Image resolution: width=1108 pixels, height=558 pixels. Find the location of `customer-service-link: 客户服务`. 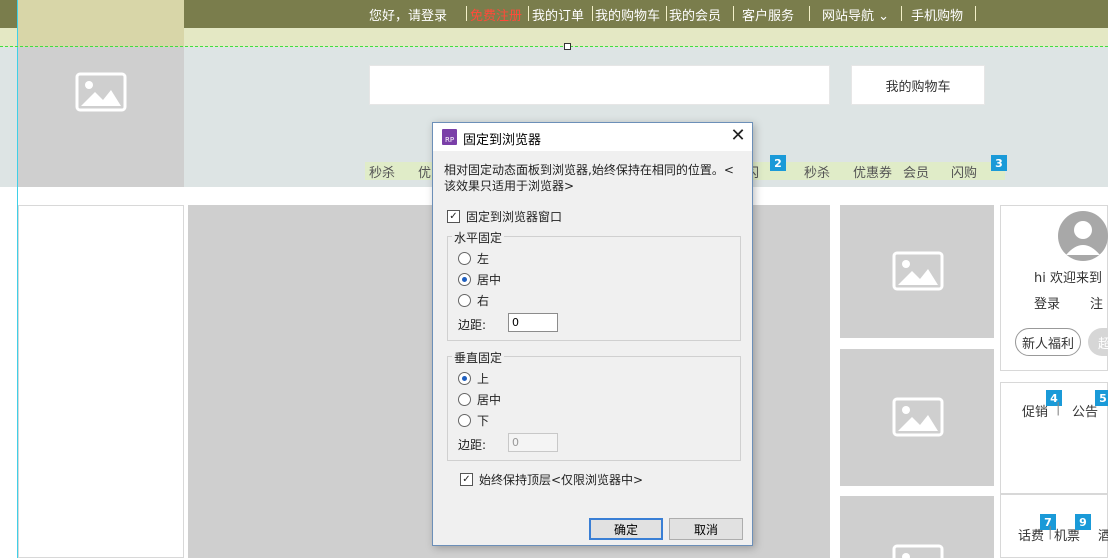

customer-service-link: 客户服务 is located at coordinates (768, 14).